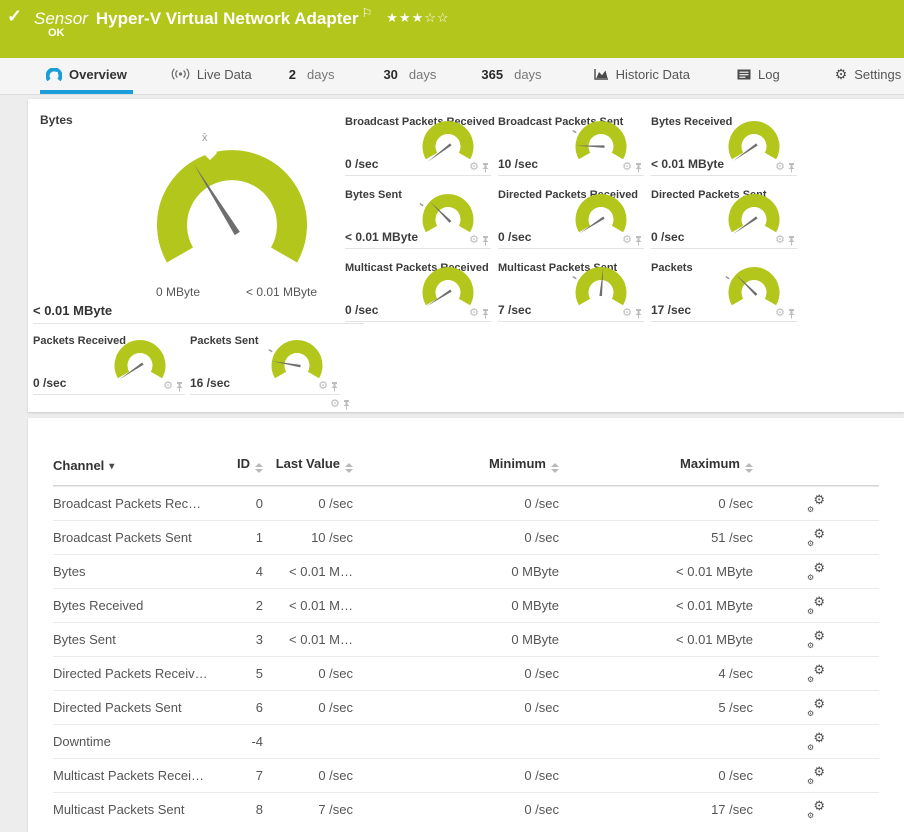 The width and height of the screenshot is (904, 832). Describe the element at coordinates (211, 76) in the screenshot. I see `tab-live-data: Live Data` at that location.